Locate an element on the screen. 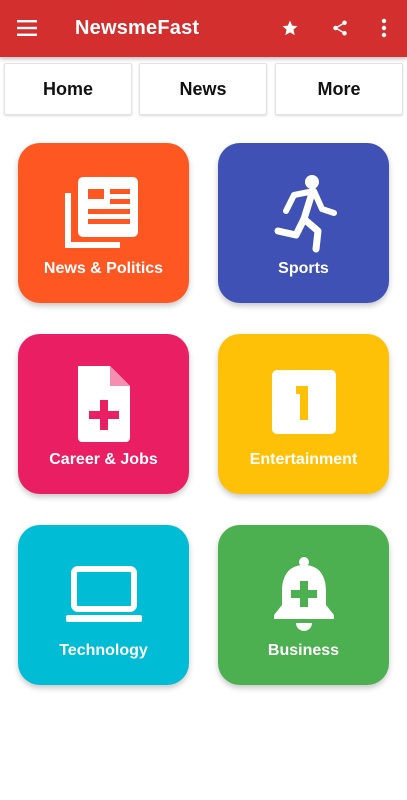 The width and height of the screenshot is (407, 800). category-business: Business is located at coordinates (303, 605).